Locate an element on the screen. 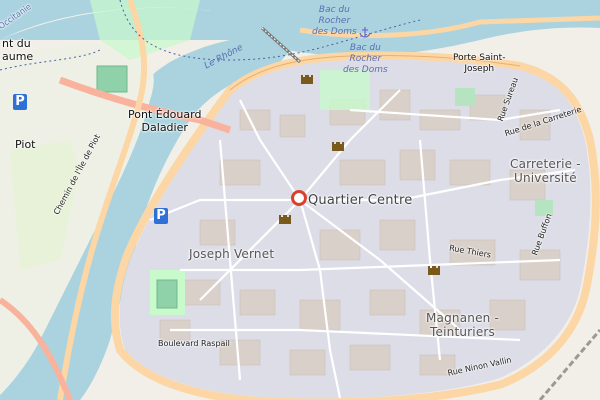 The width and height of the screenshot is (600, 400). label-bac2-line1: Bac du is located at coordinates (365, 48).